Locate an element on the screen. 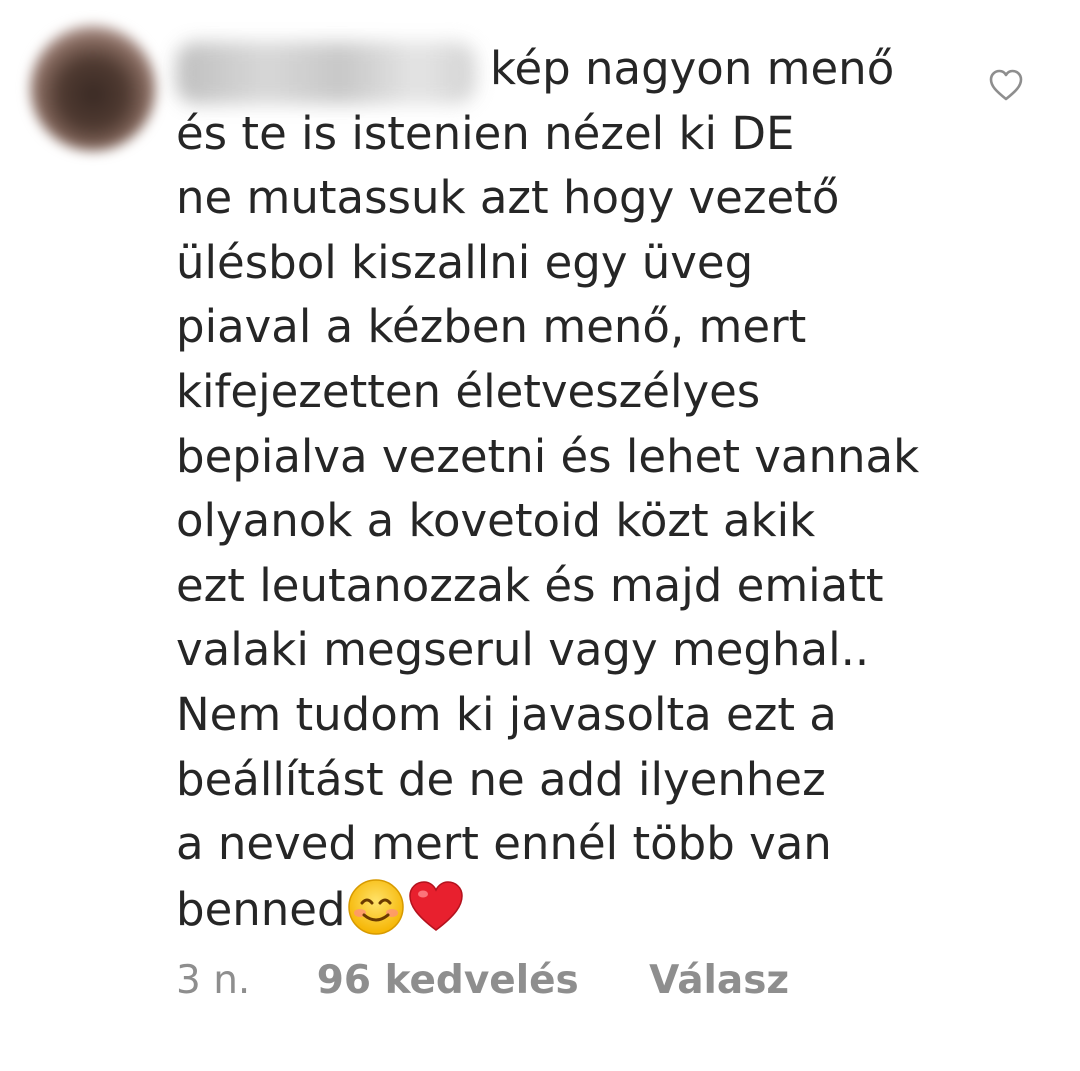  smiling-face-emoji is located at coordinates (375, 906).